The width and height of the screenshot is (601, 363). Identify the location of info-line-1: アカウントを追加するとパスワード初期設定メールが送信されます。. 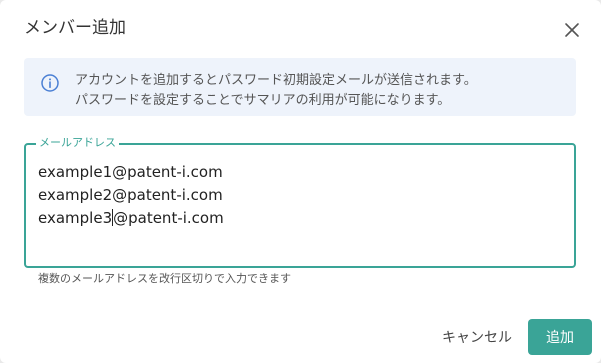
(276, 80).